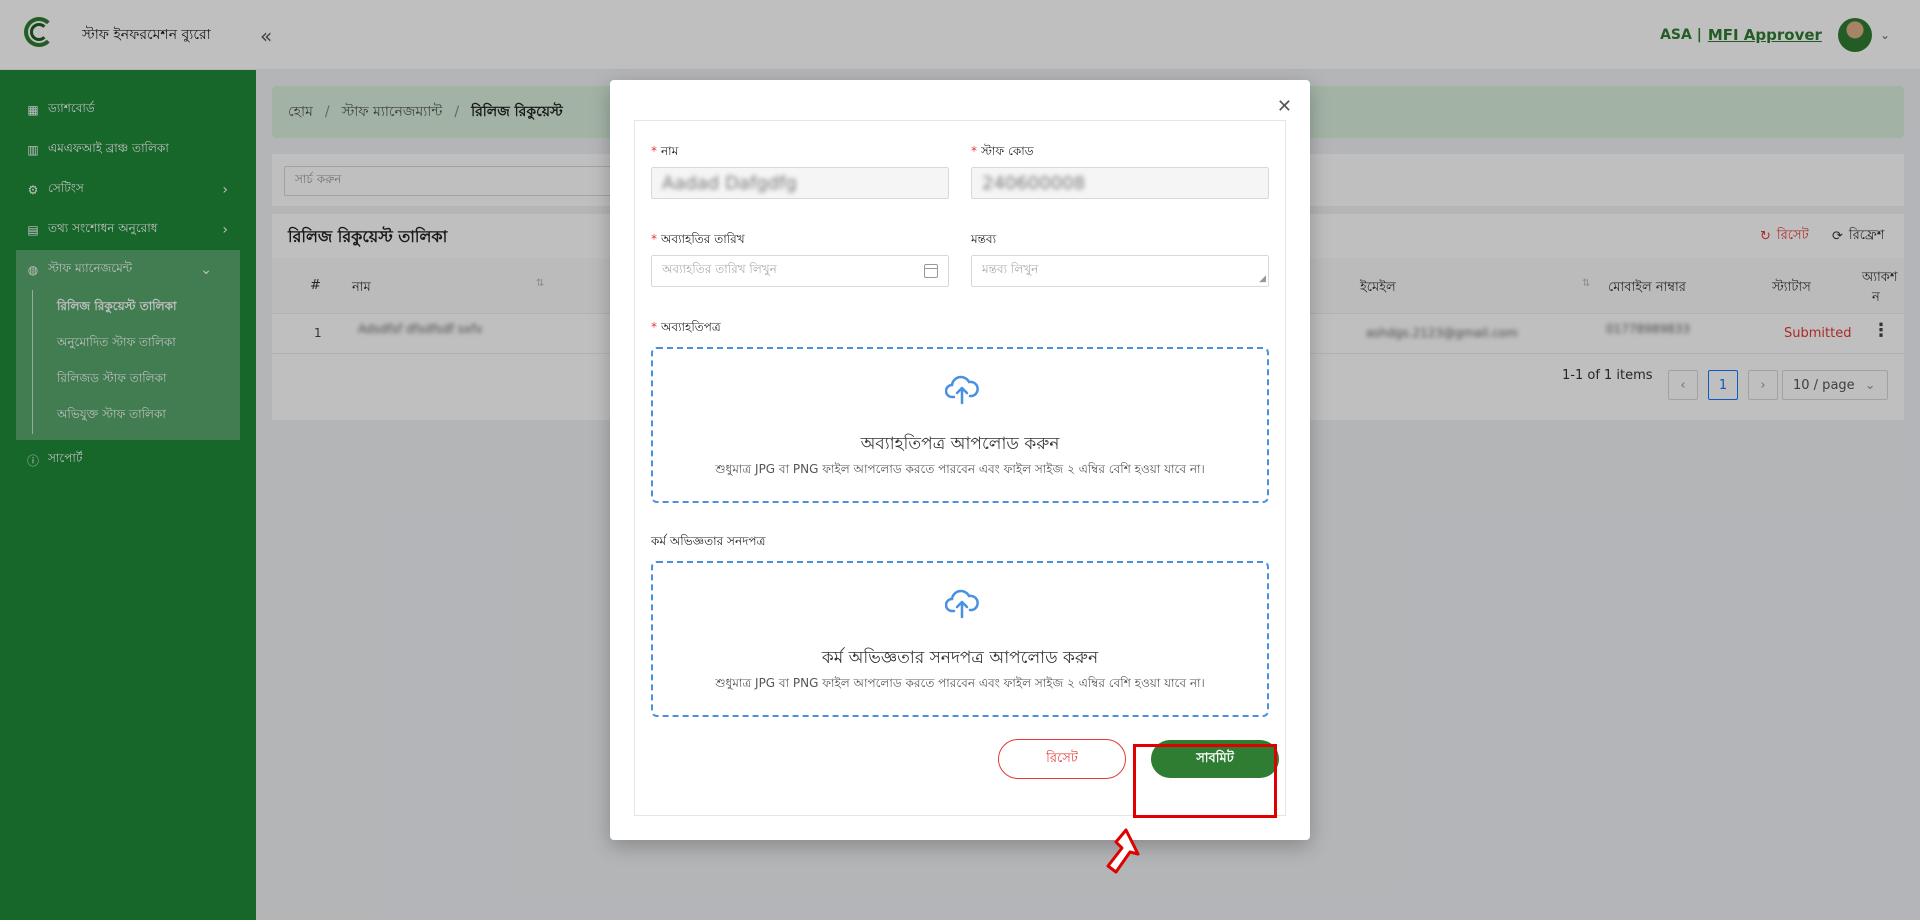 The height and width of the screenshot is (920, 1920). What do you see at coordinates (686, 327) in the screenshot?
I see `release-letter-label: * অব্যাহতিপত্র` at bounding box center [686, 327].